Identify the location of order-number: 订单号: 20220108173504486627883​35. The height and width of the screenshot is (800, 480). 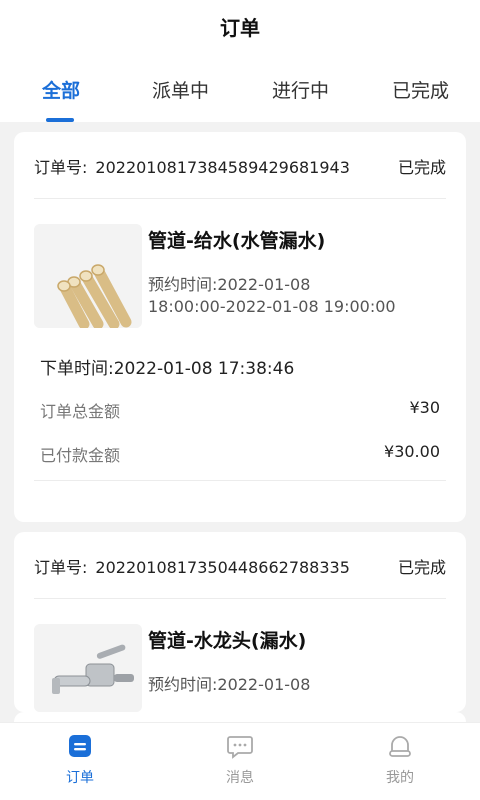
(192, 566).